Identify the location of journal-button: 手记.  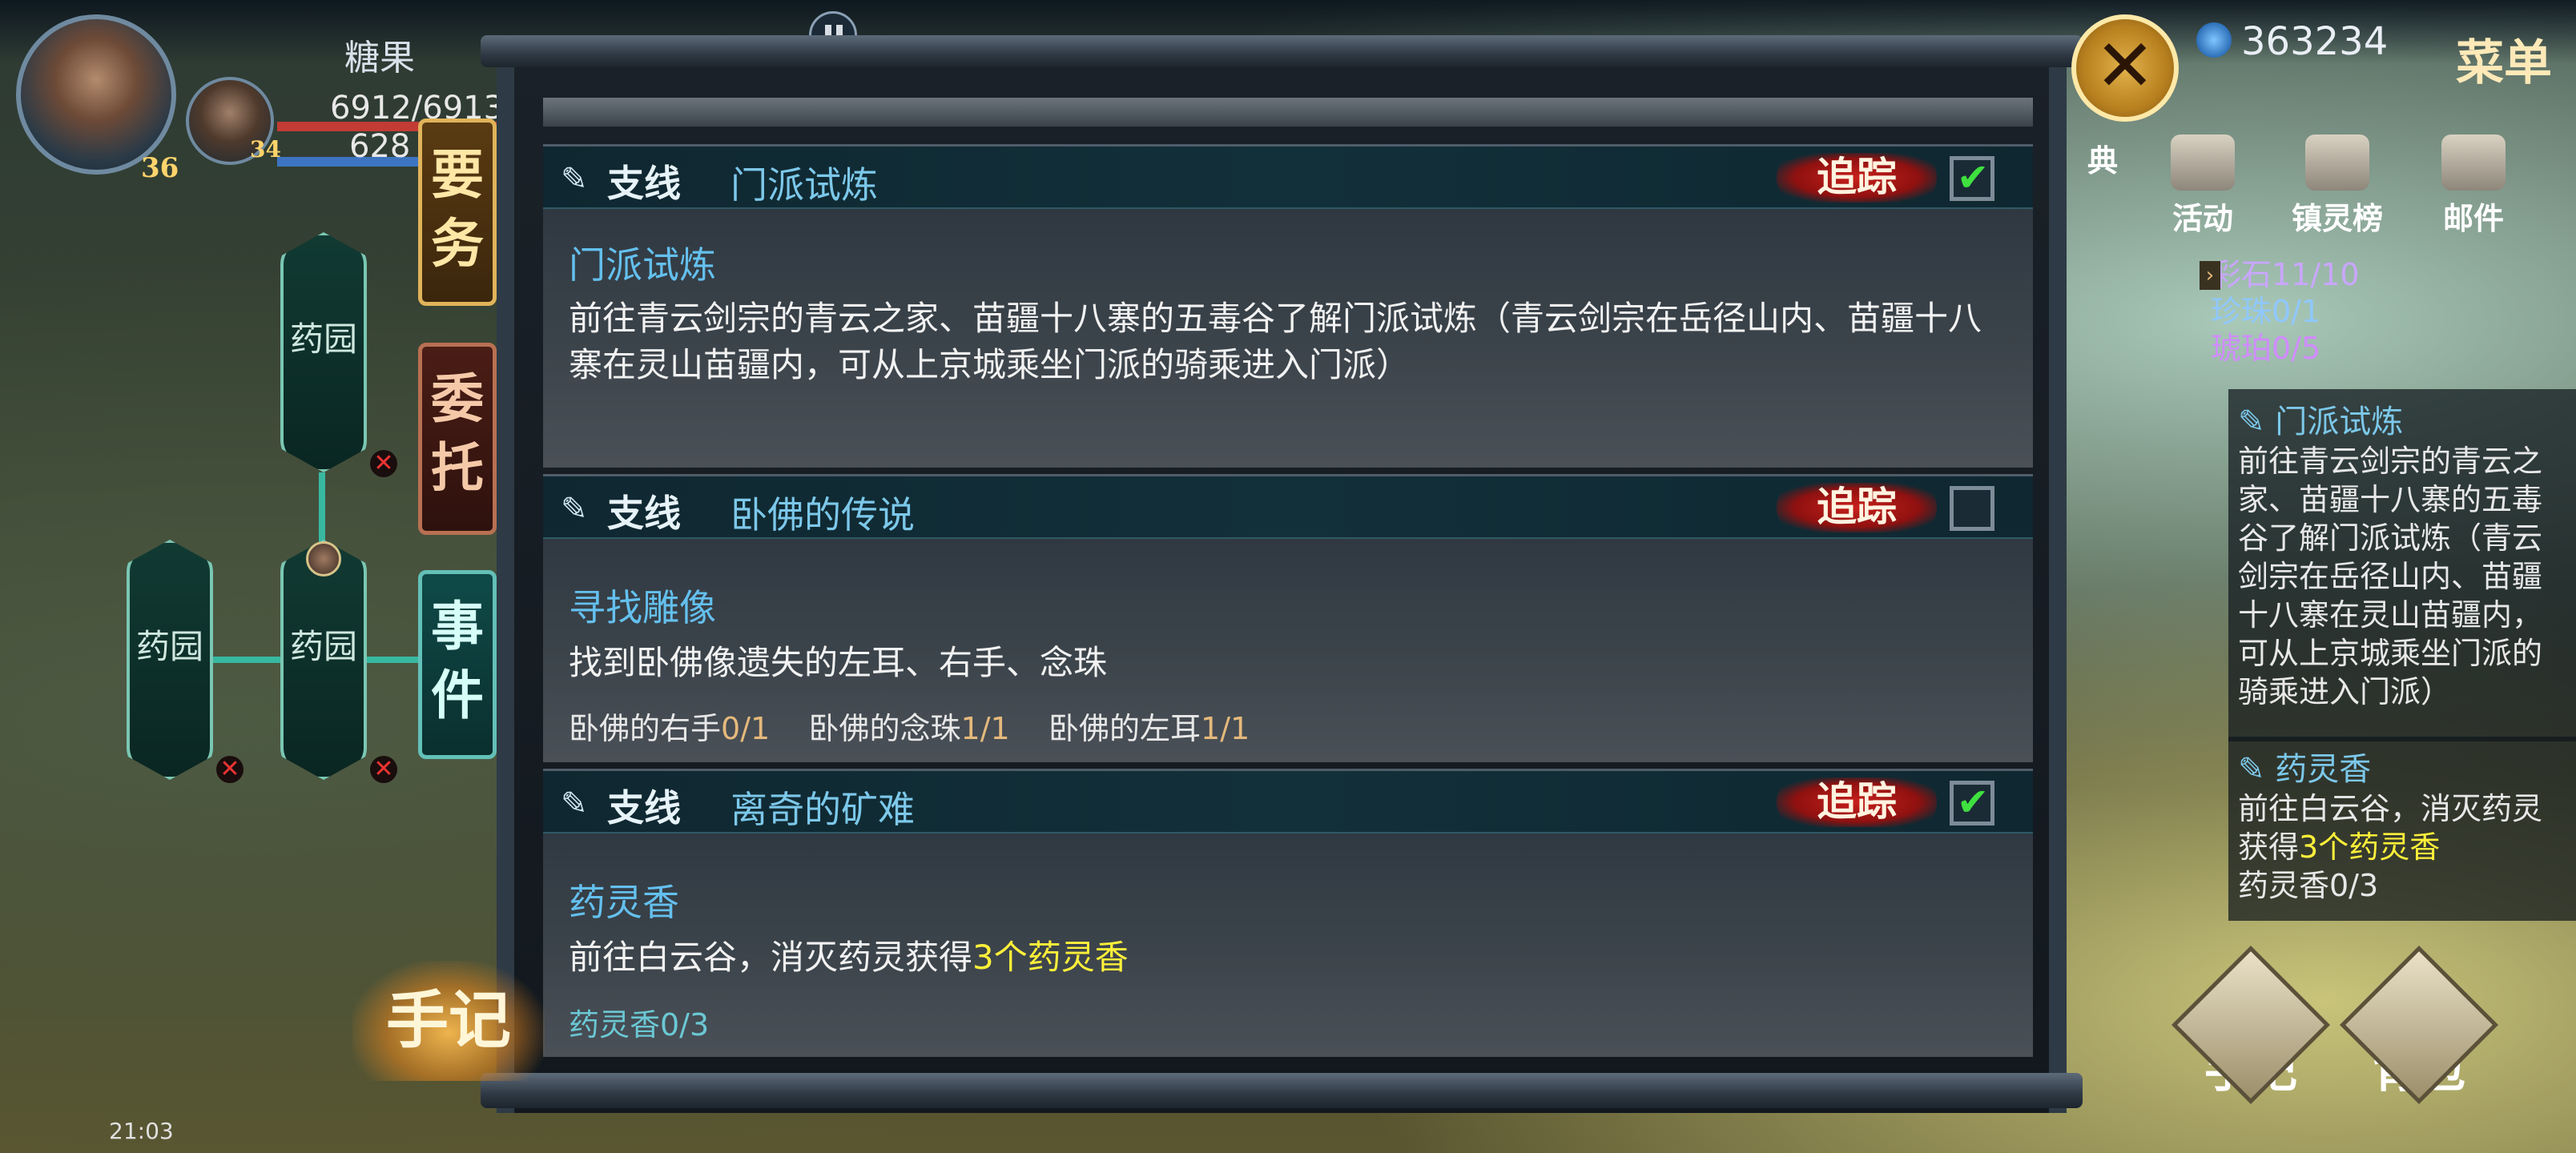
(2251, 1025).